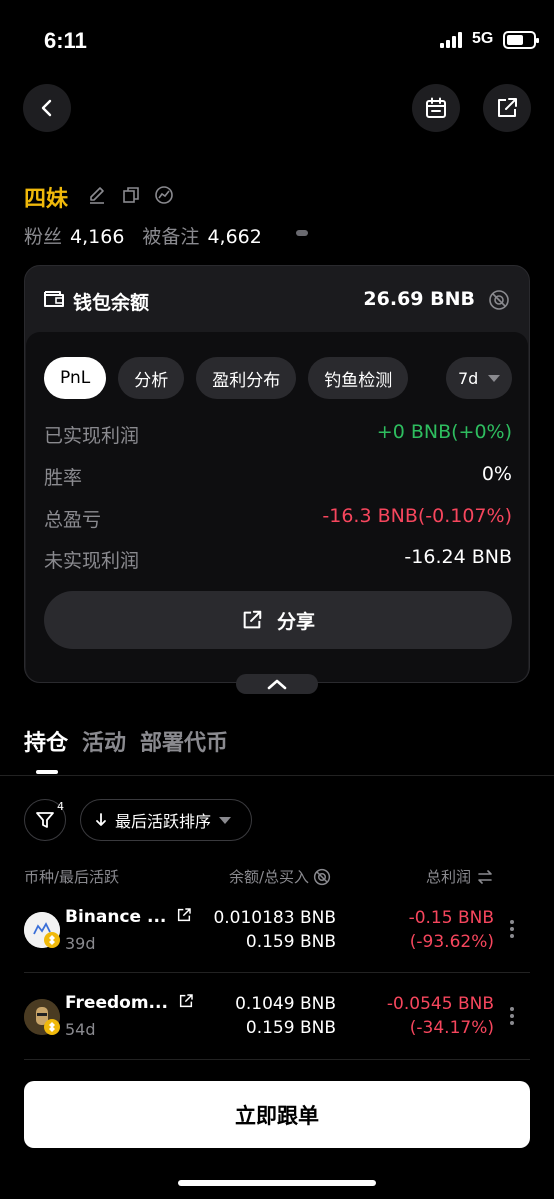  What do you see at coordinates (131, 195) in the screenshot?
I see `copy-icon` at bounding box center [131, 195].